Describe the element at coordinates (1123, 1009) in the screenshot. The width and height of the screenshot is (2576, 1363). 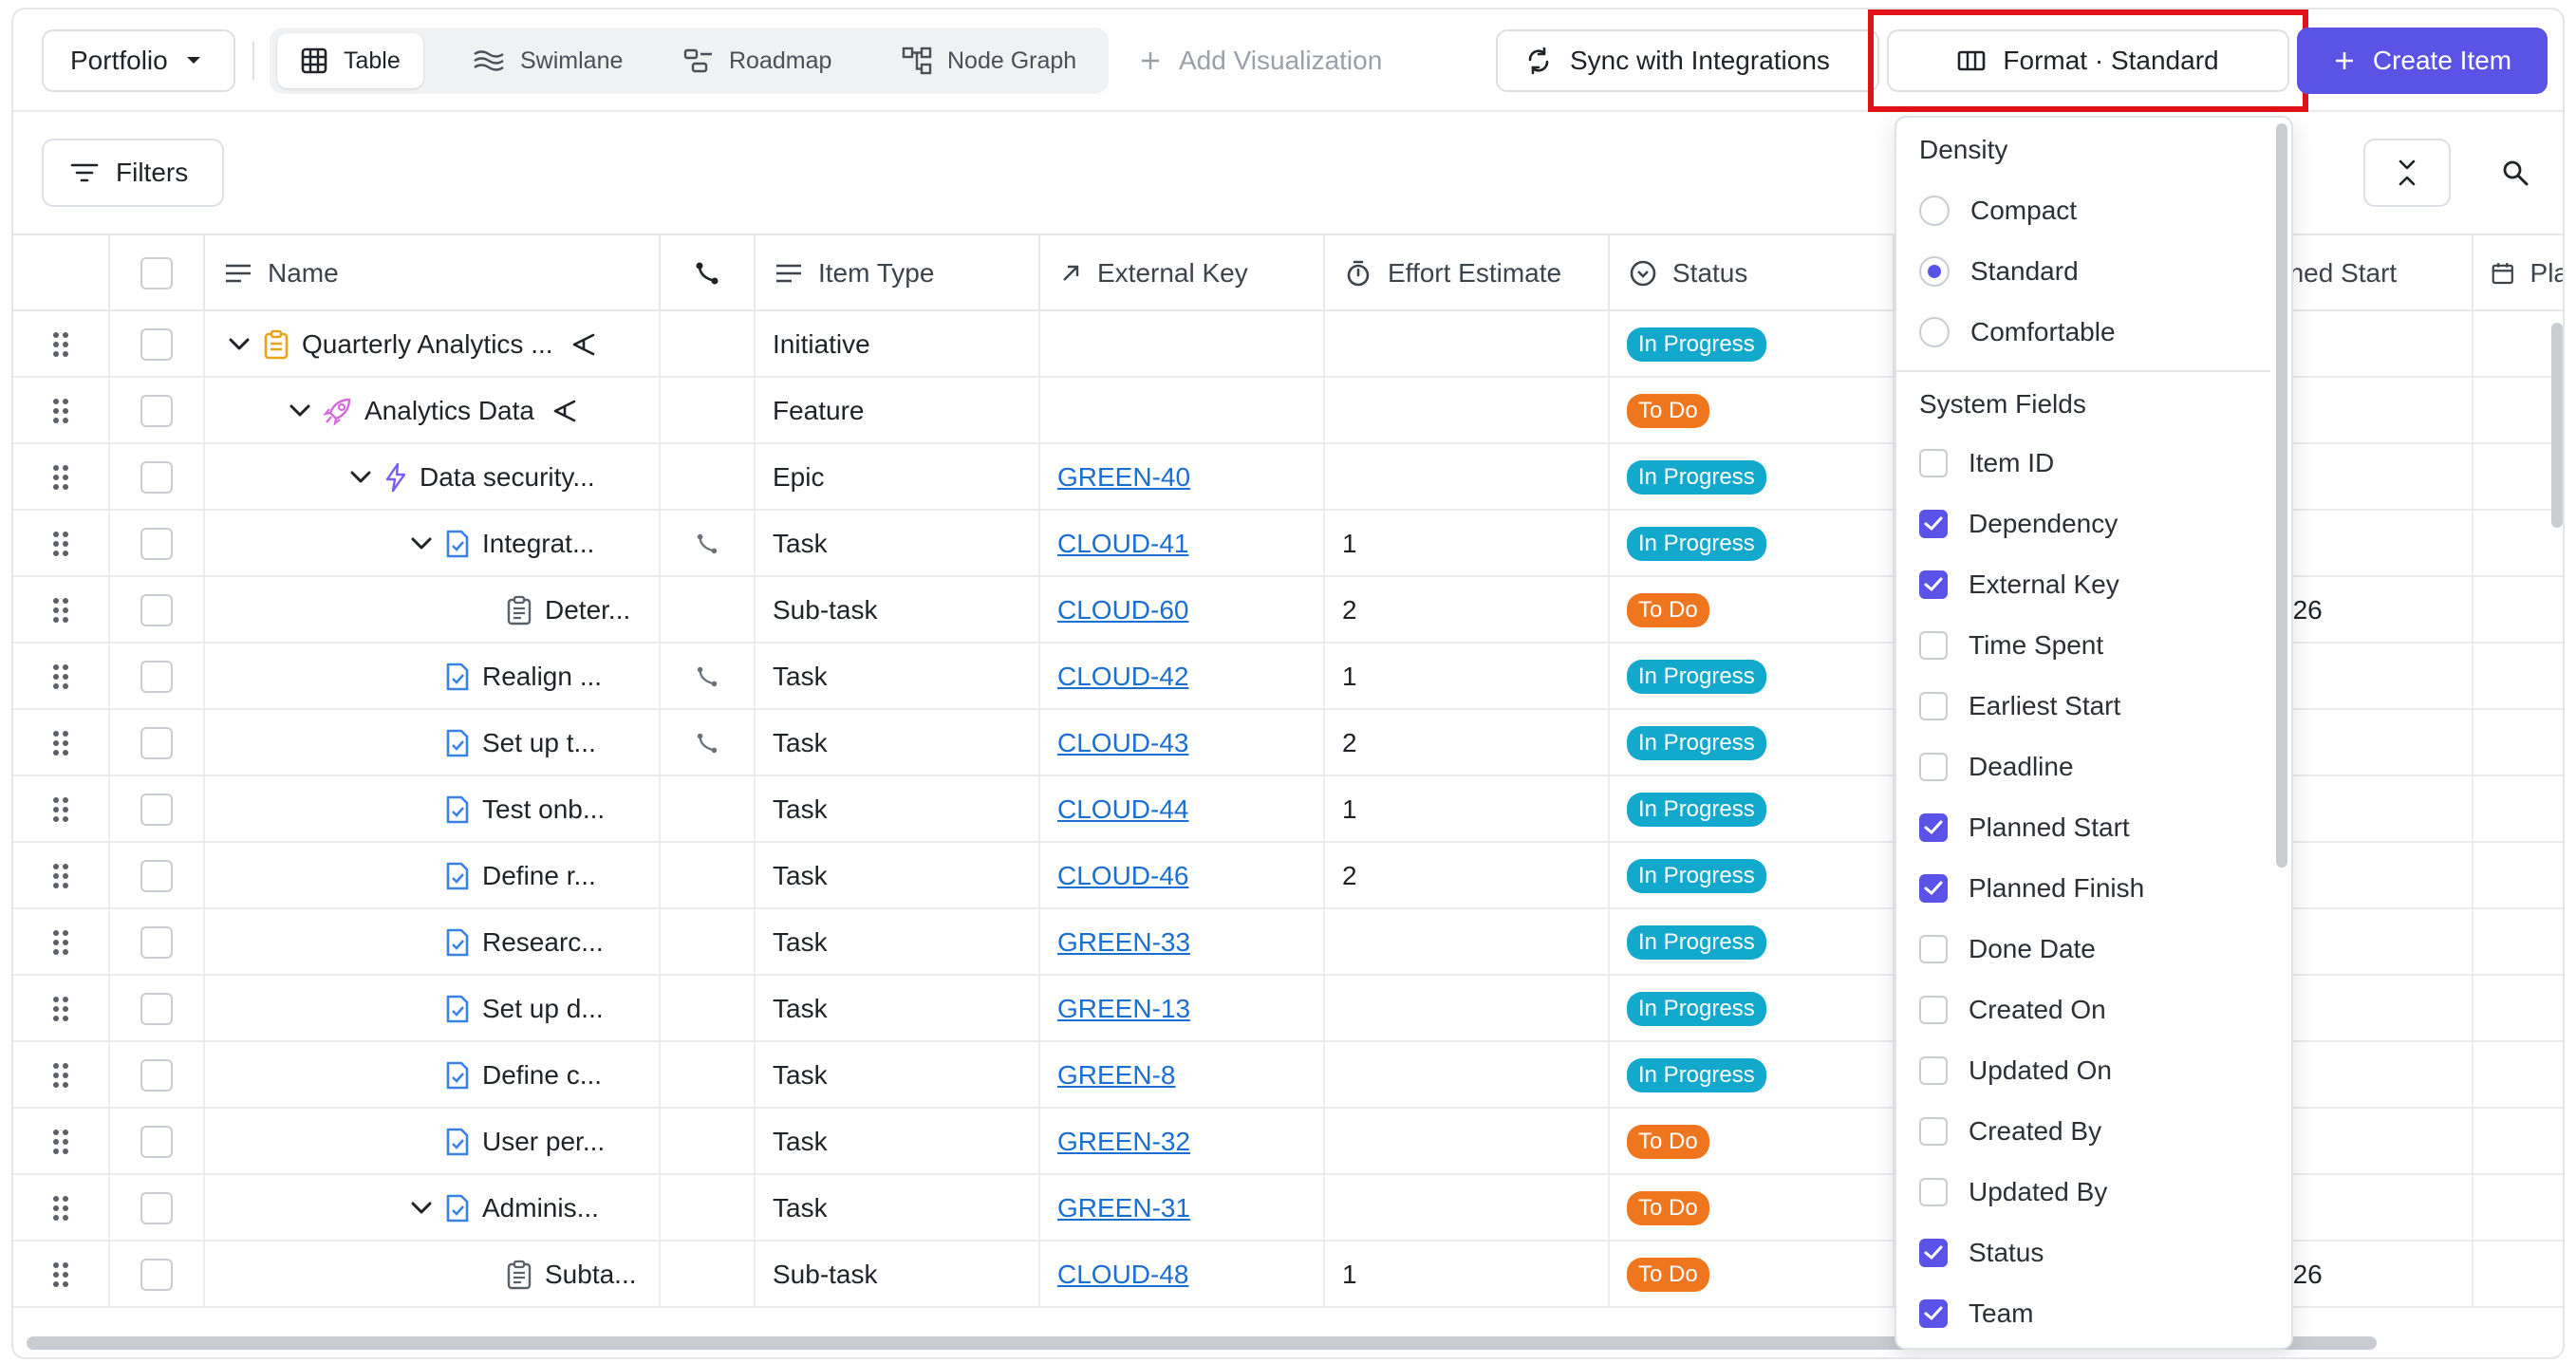
I see `external-key-link: GREEN-13` at that location.